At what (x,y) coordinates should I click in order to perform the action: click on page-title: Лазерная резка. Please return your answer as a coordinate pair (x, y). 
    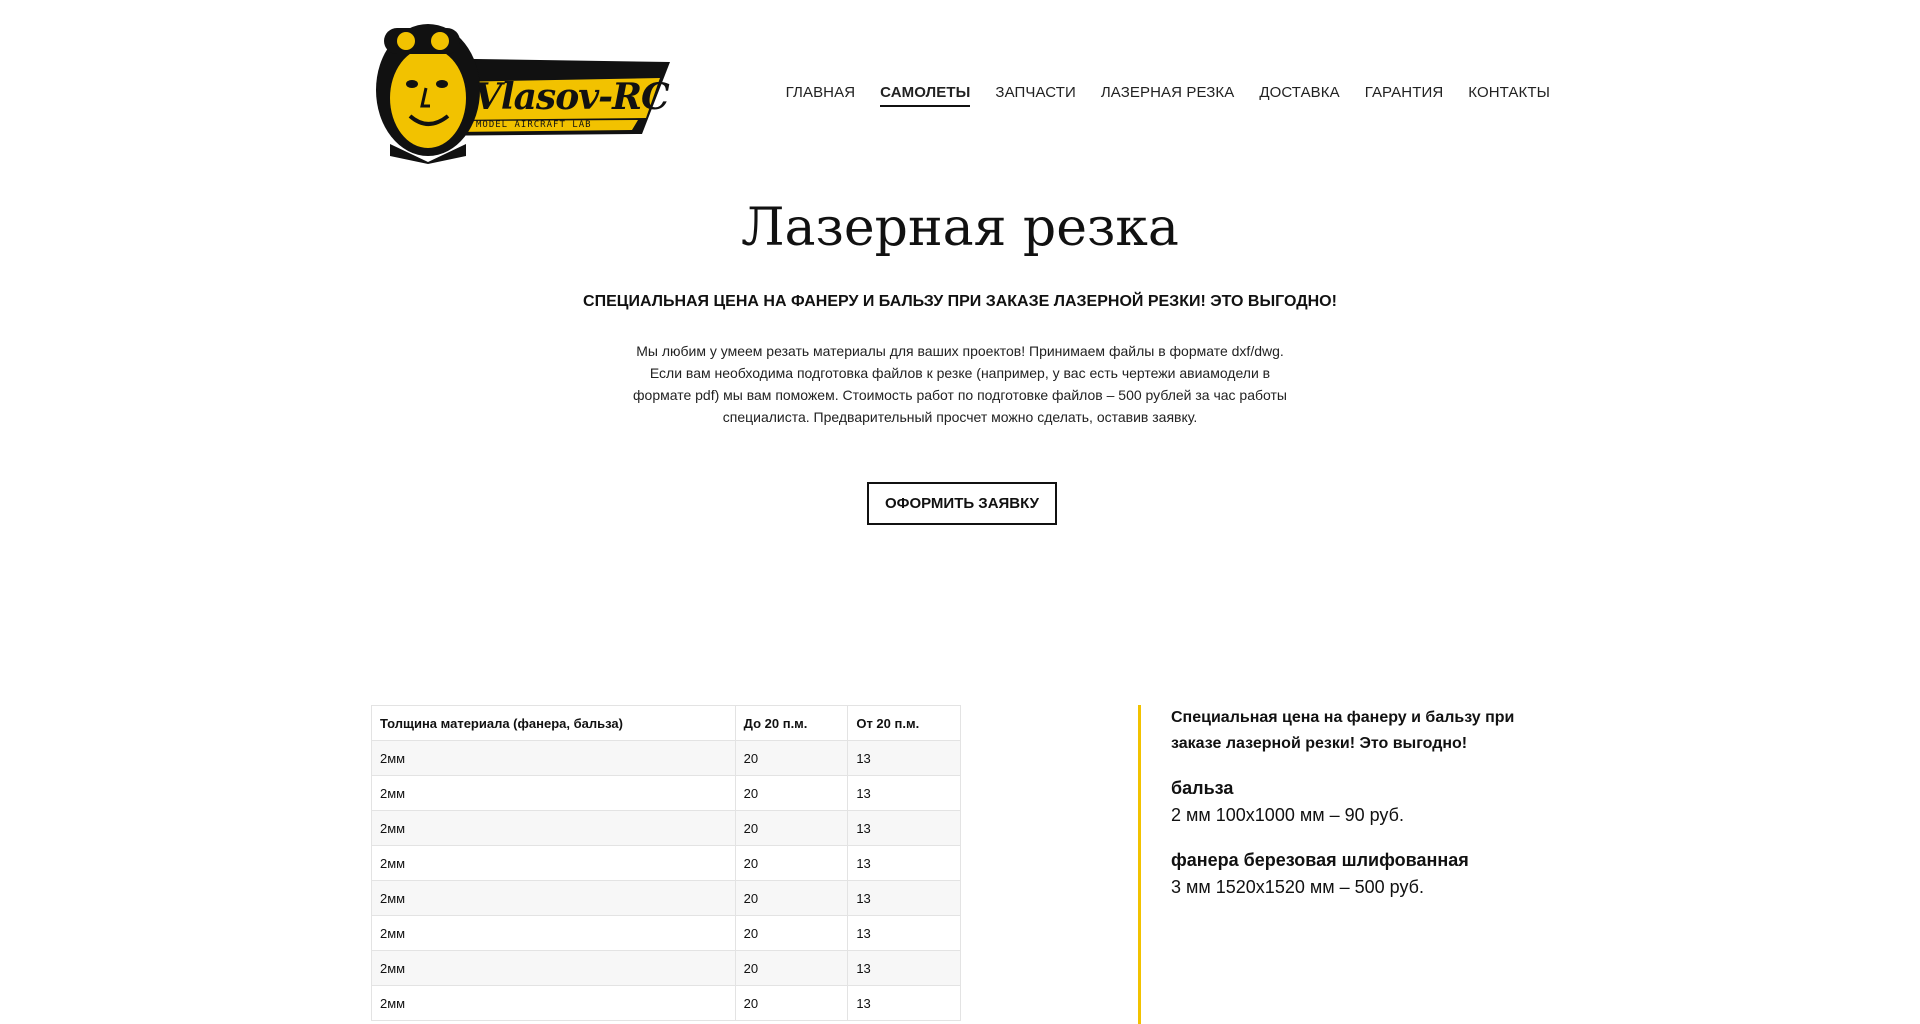
    Looking at the image, I should click on (960, 228).